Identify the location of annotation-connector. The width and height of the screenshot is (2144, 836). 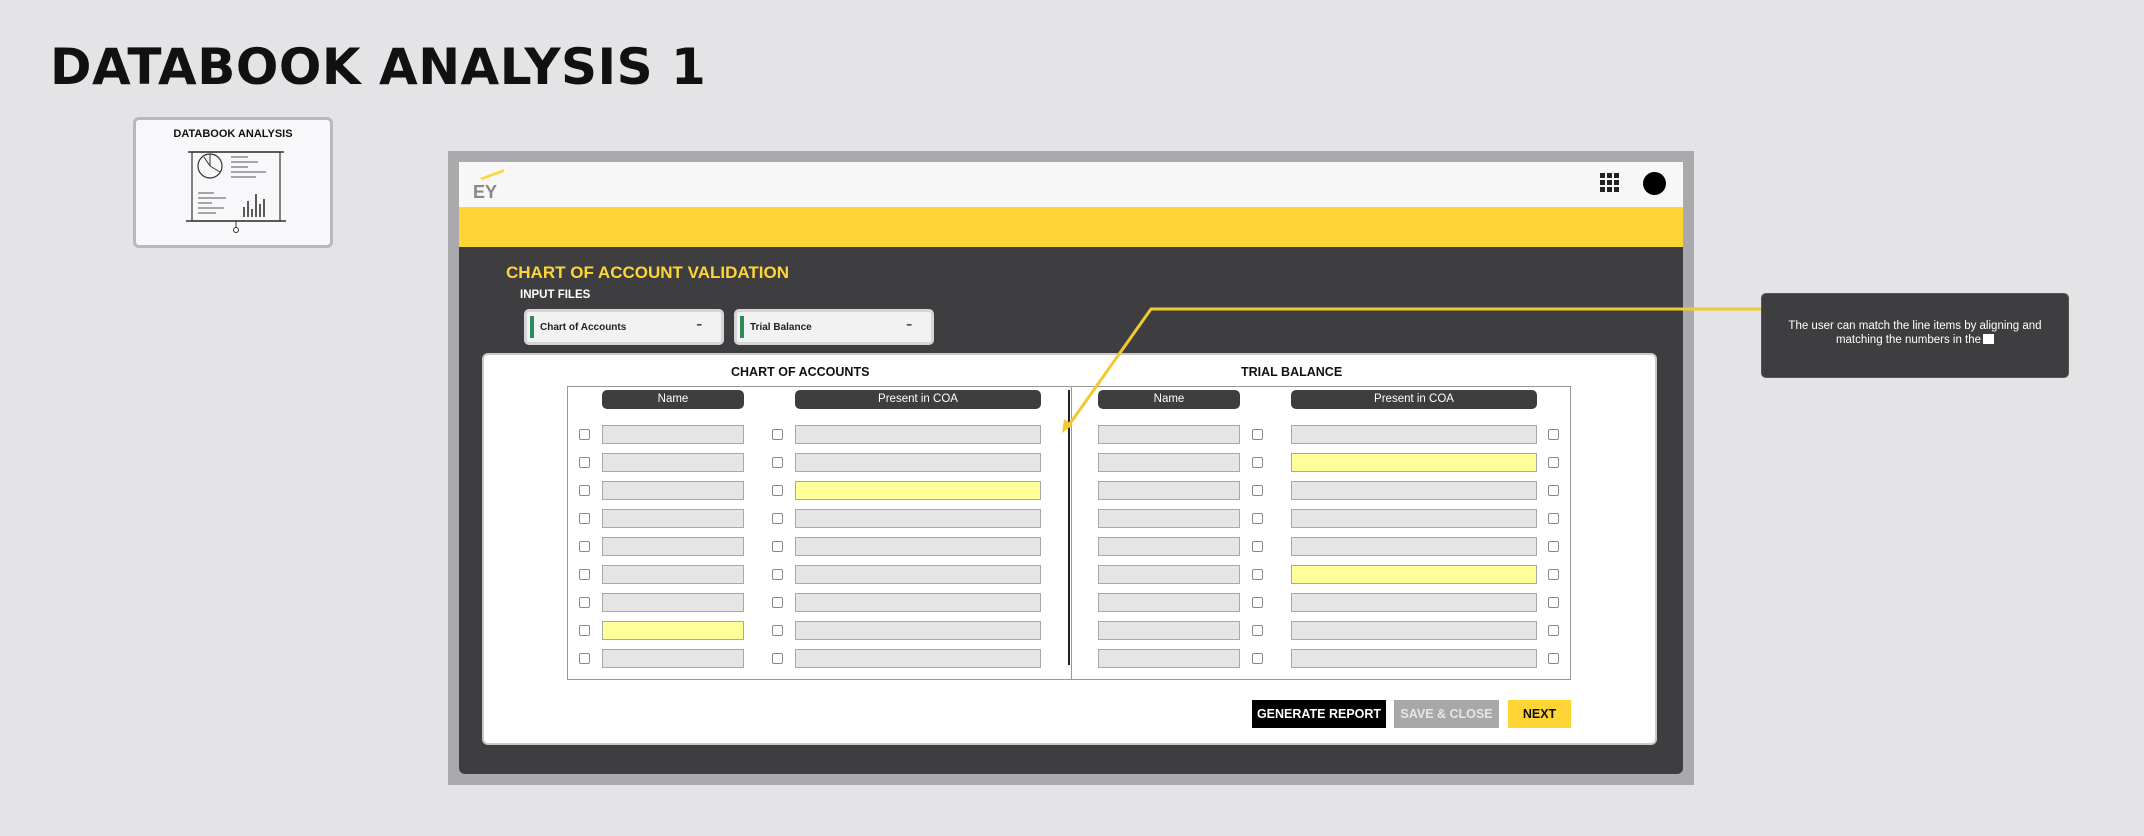
(1412, 370).